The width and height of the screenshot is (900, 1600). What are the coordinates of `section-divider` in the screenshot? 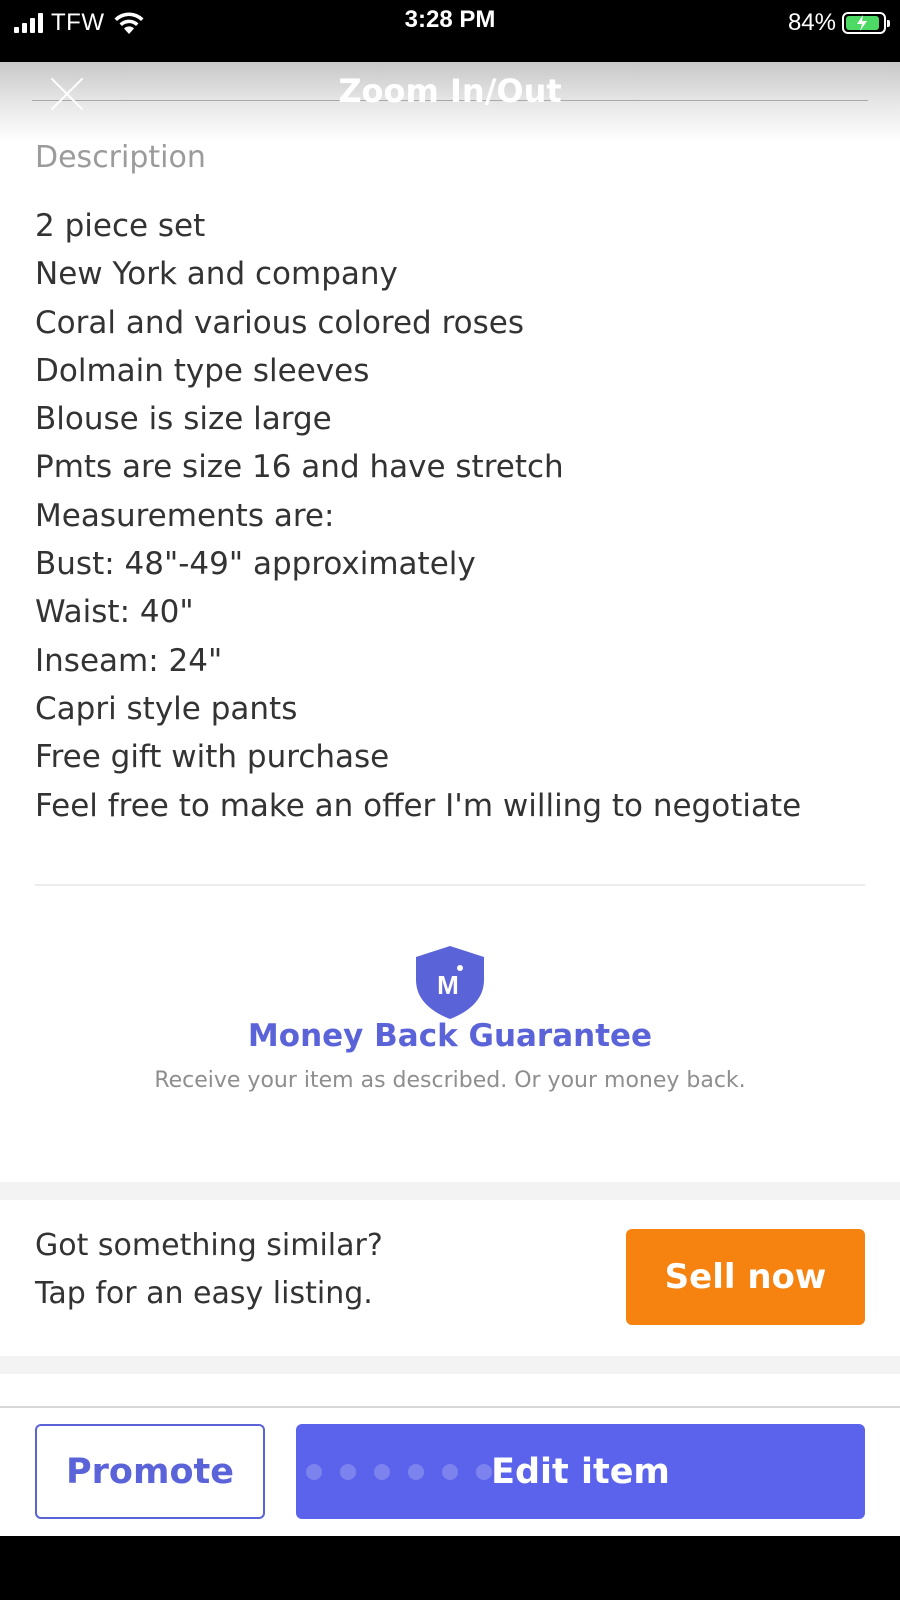 It's located at (450, 885).